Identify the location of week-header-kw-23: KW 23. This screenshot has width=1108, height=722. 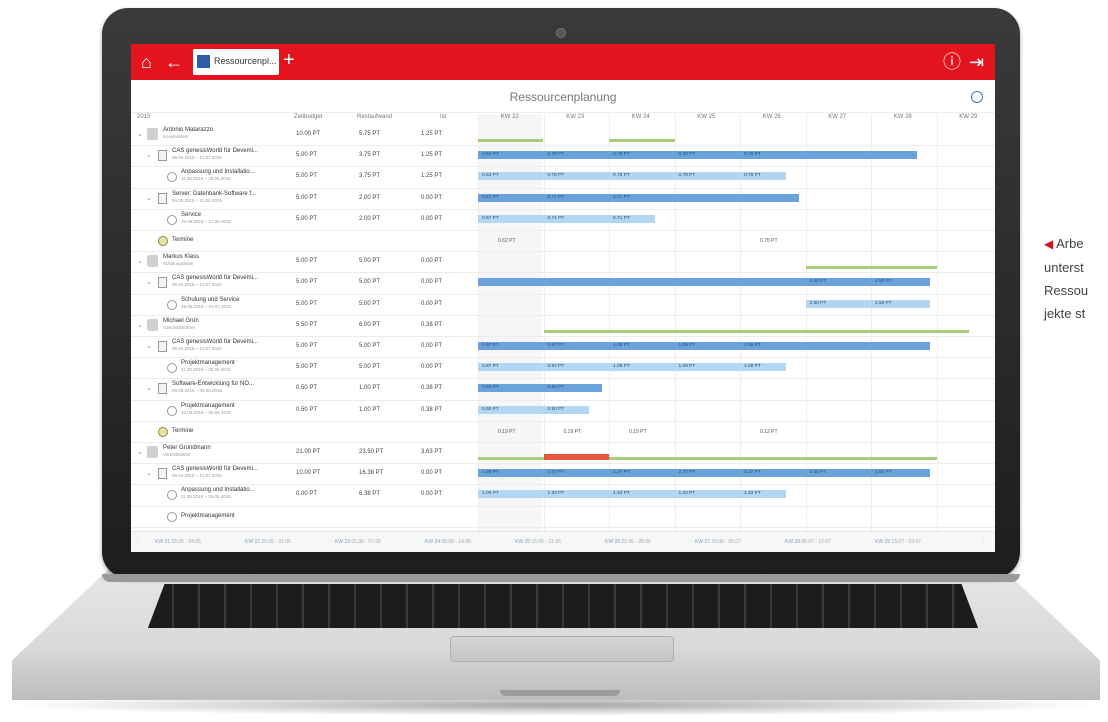
(575, 117).